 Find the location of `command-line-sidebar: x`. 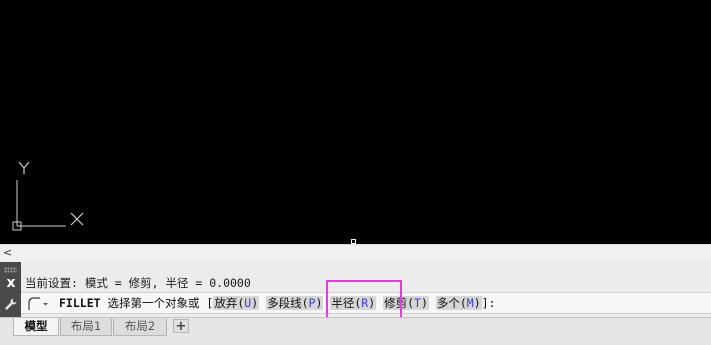

command-line-sidebar: x is located at coordinates (10, 289).